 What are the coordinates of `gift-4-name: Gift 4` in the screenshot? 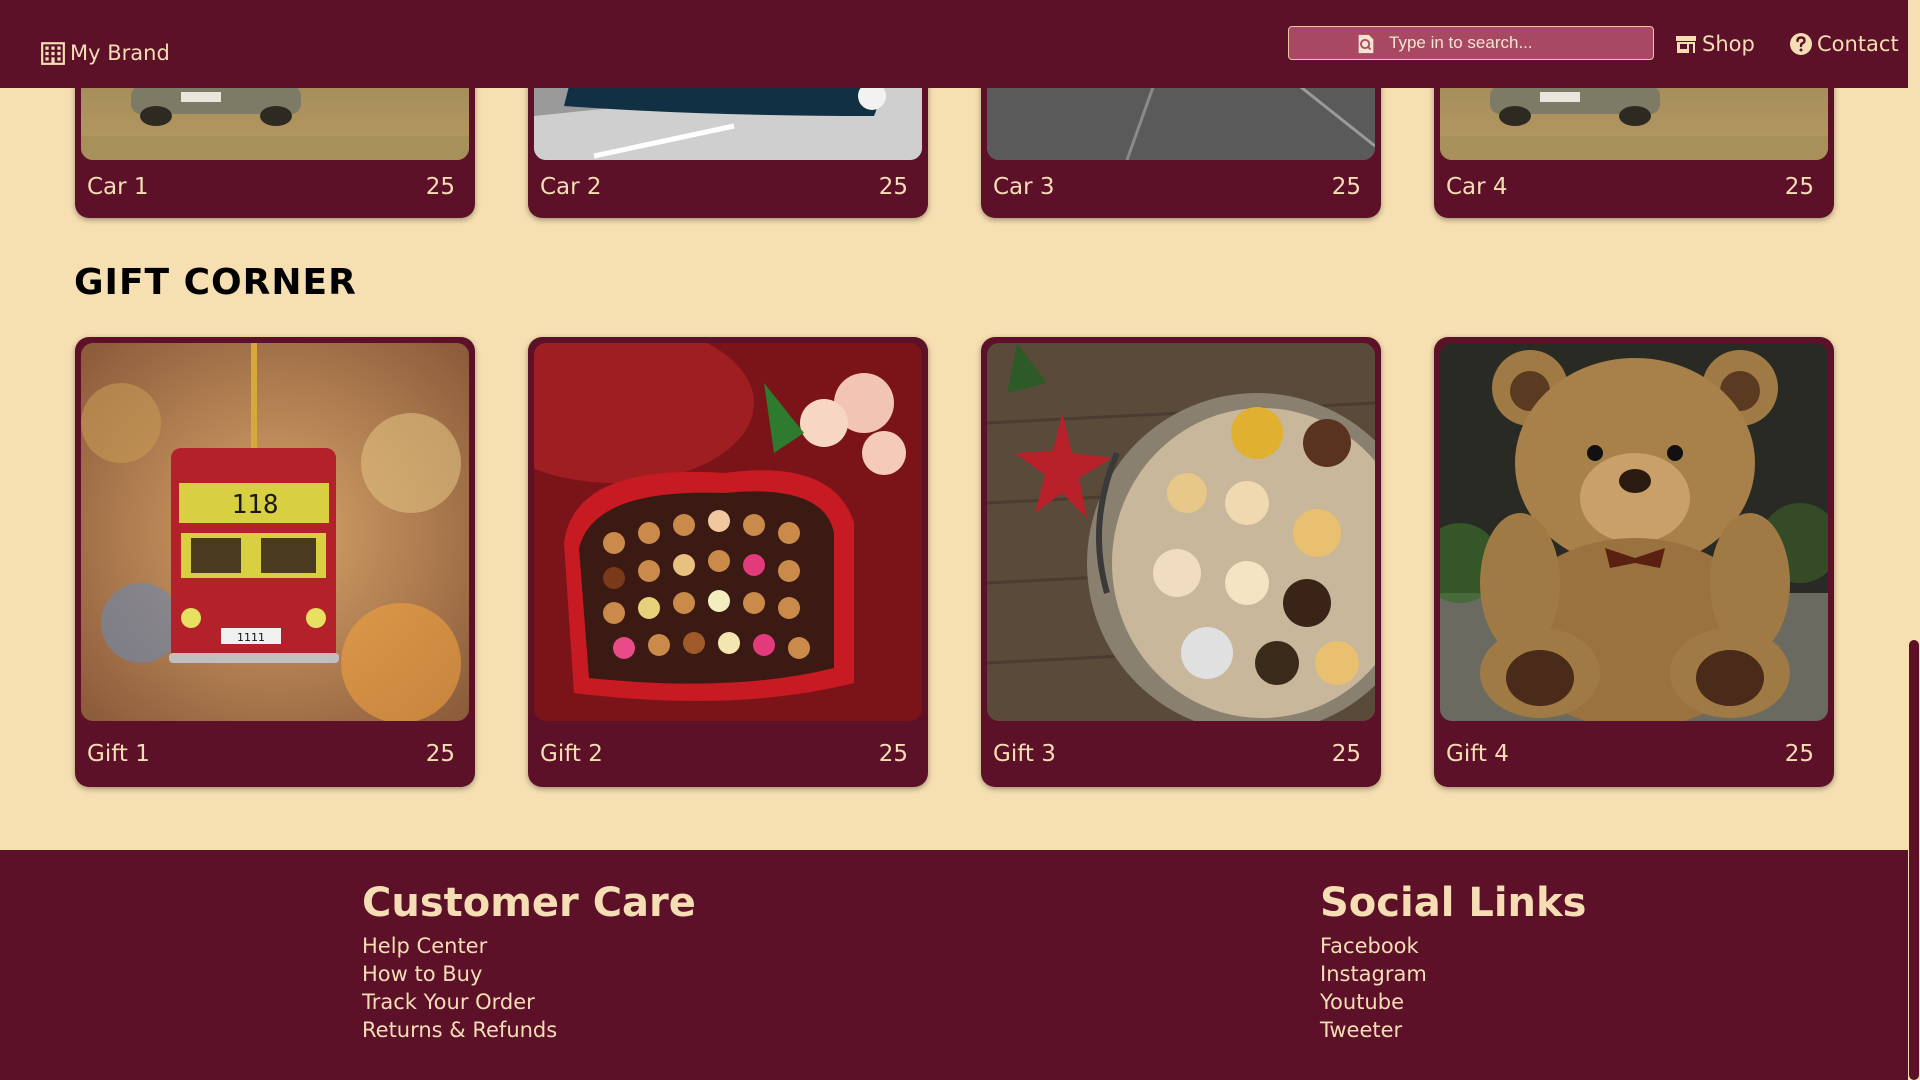 It's located at (1477, 754).